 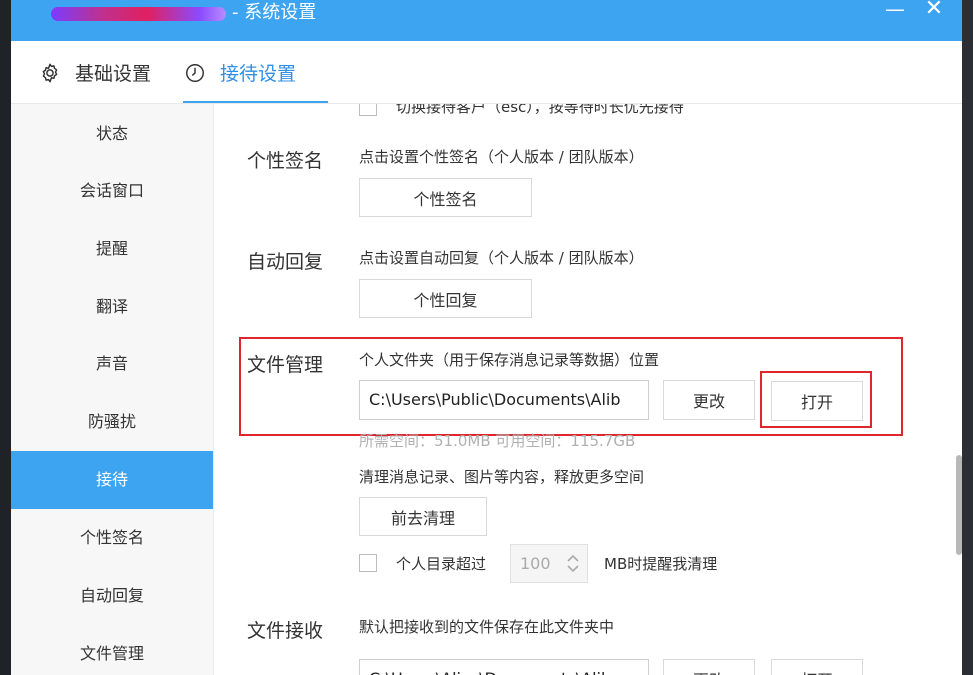 What do you see at coordinates (112, 480) in the screenshot?
I see `sidebar-item-reception: 接待` at bounding box center [112, 480].